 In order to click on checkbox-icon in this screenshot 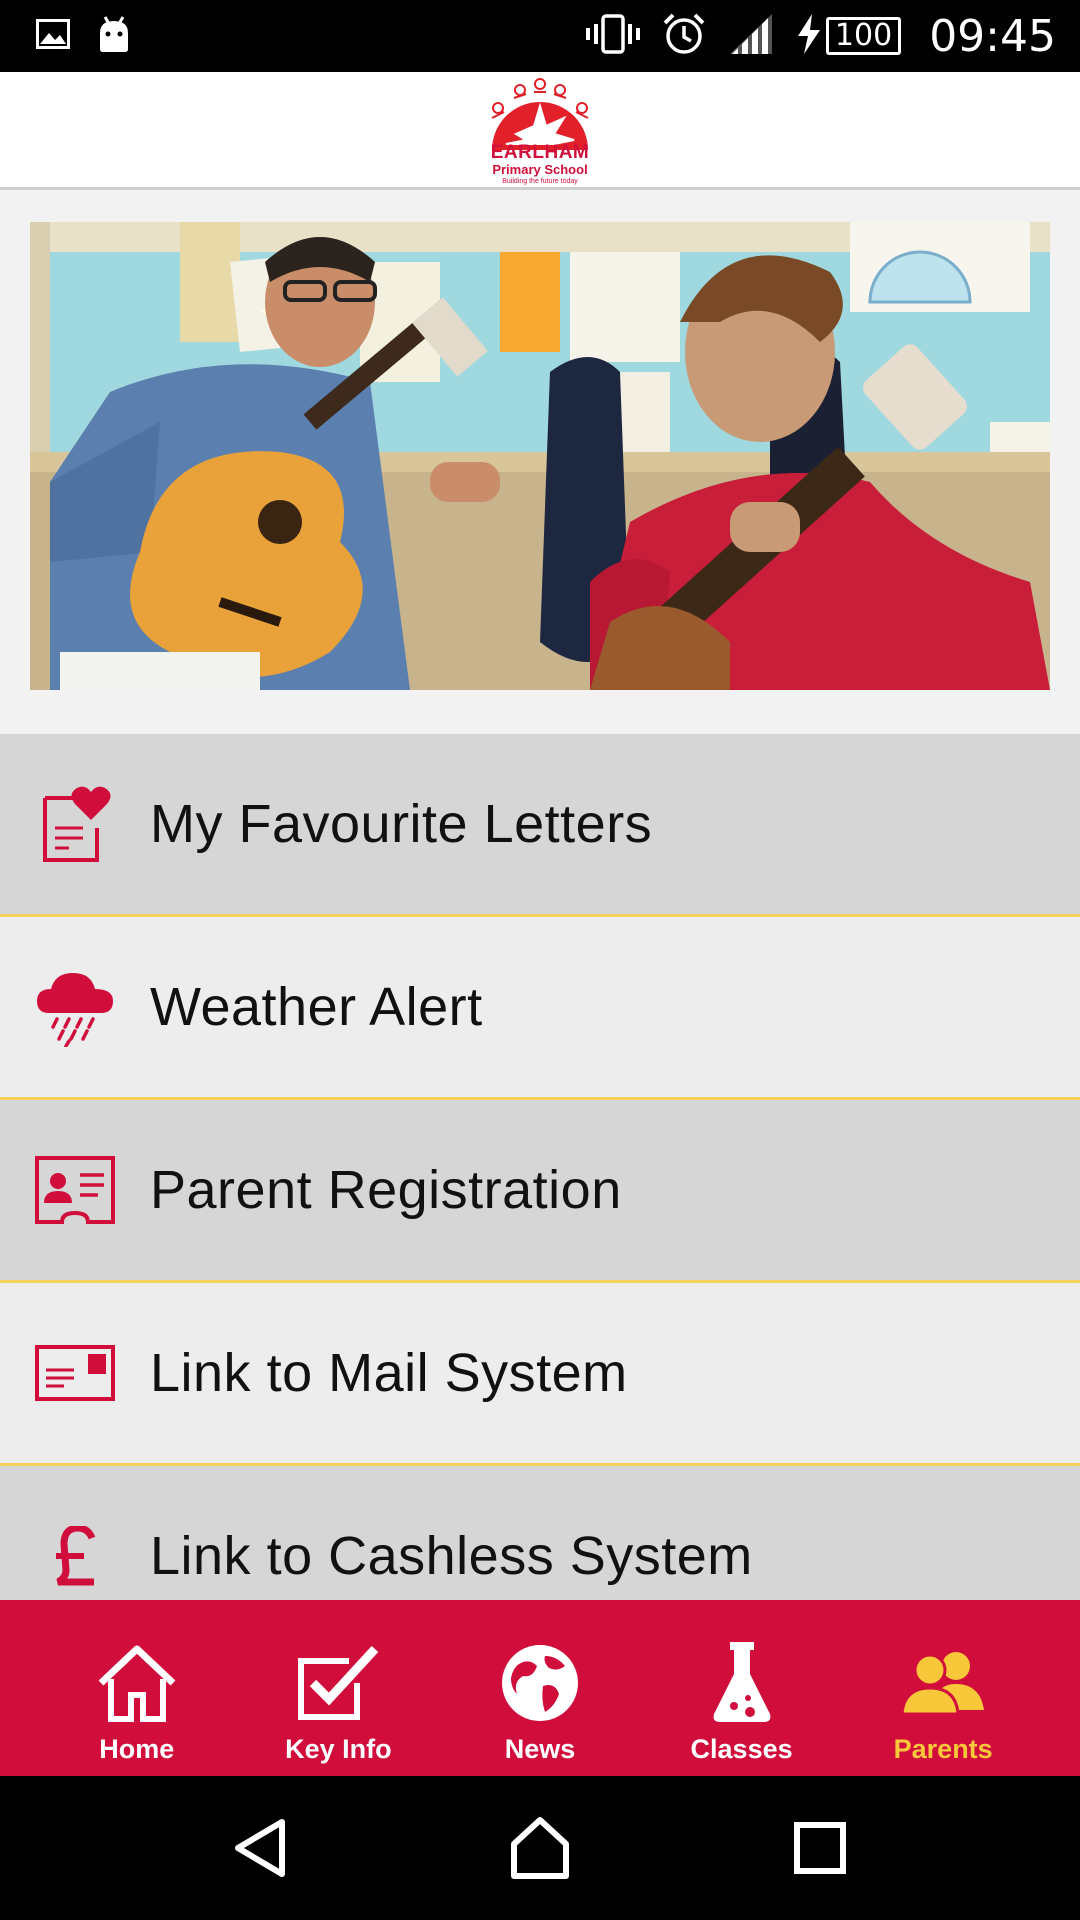, I will do `click(338, 1683)`.